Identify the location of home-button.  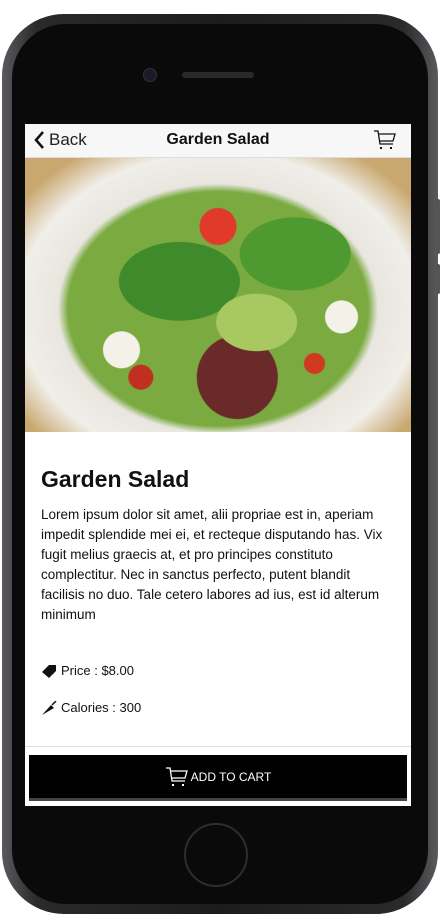
(216, 855).